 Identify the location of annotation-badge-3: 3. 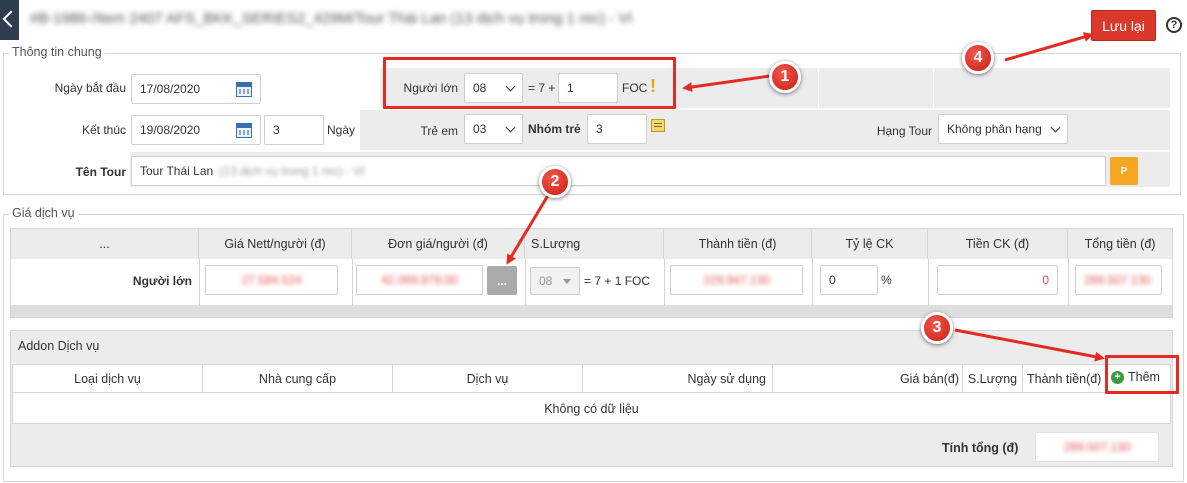
(937, 328).